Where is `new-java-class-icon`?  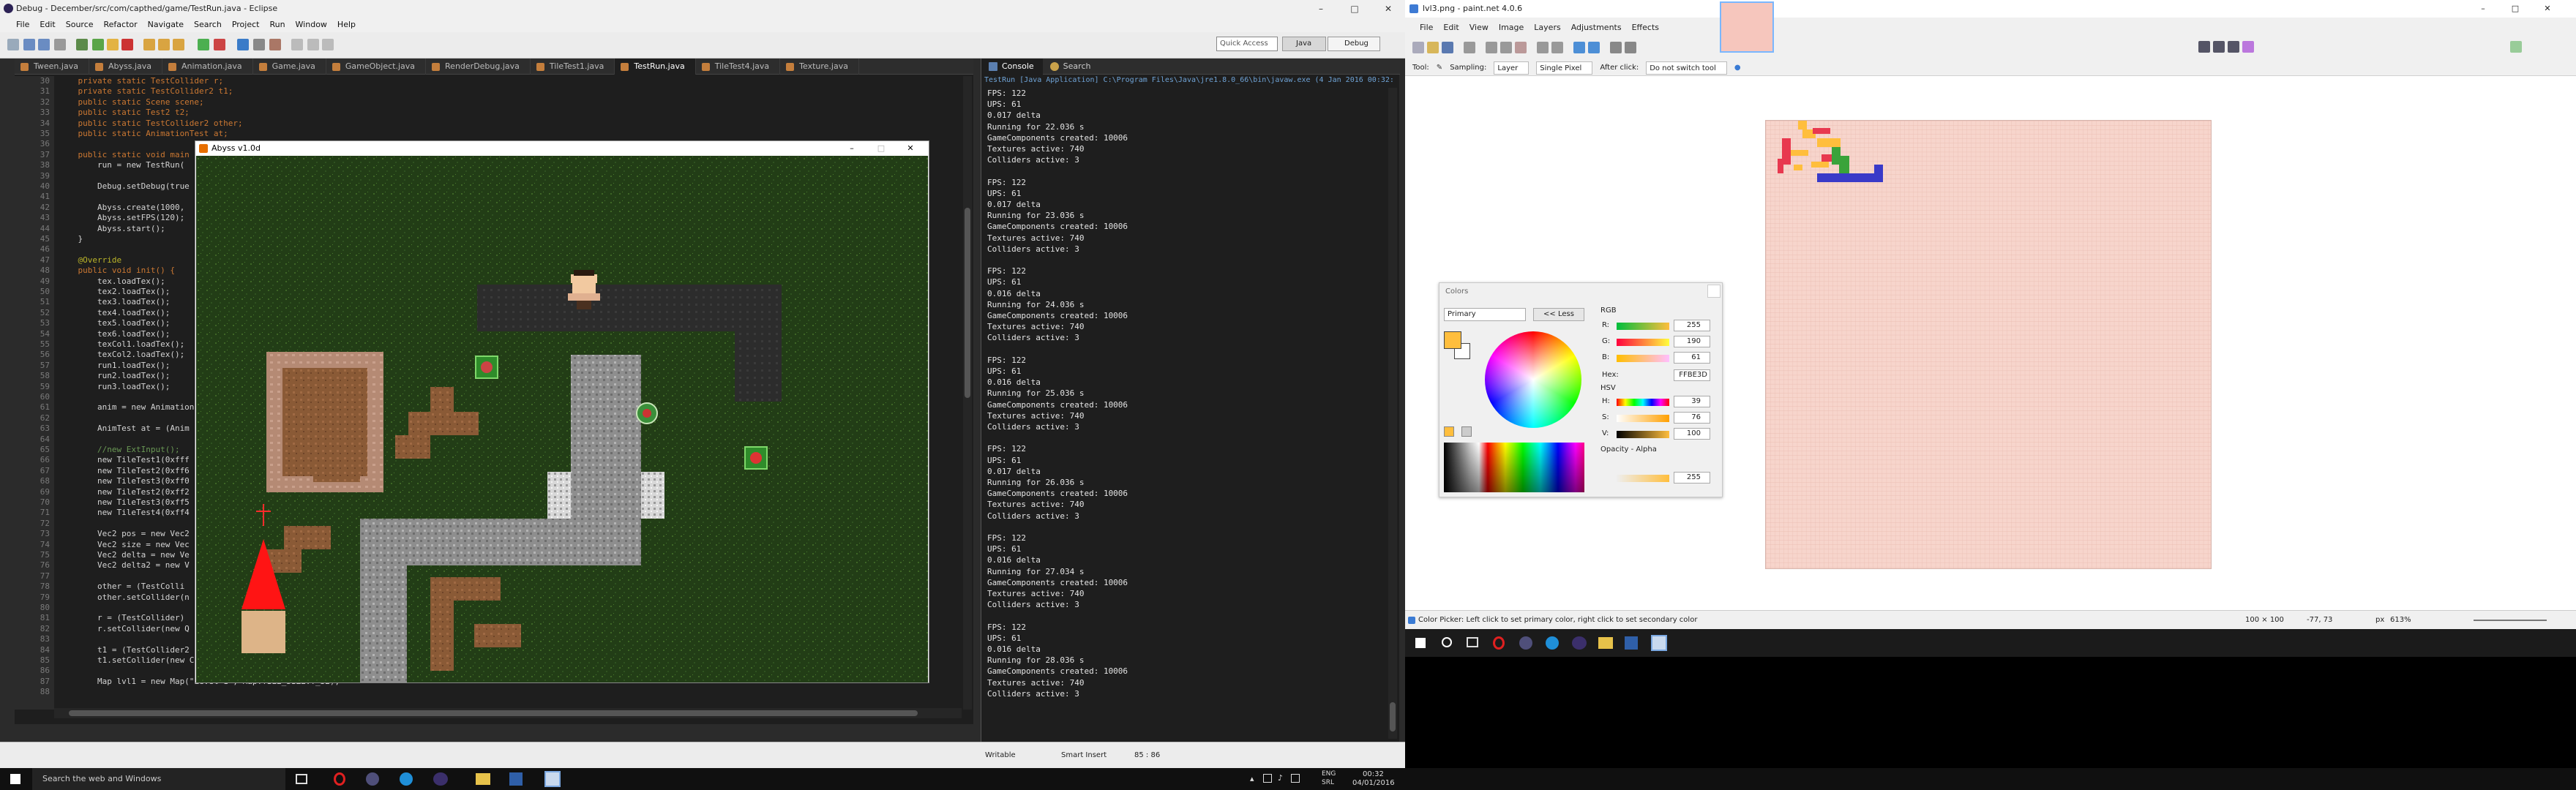
new-java-class-icon is located at coordinates (243, 44).